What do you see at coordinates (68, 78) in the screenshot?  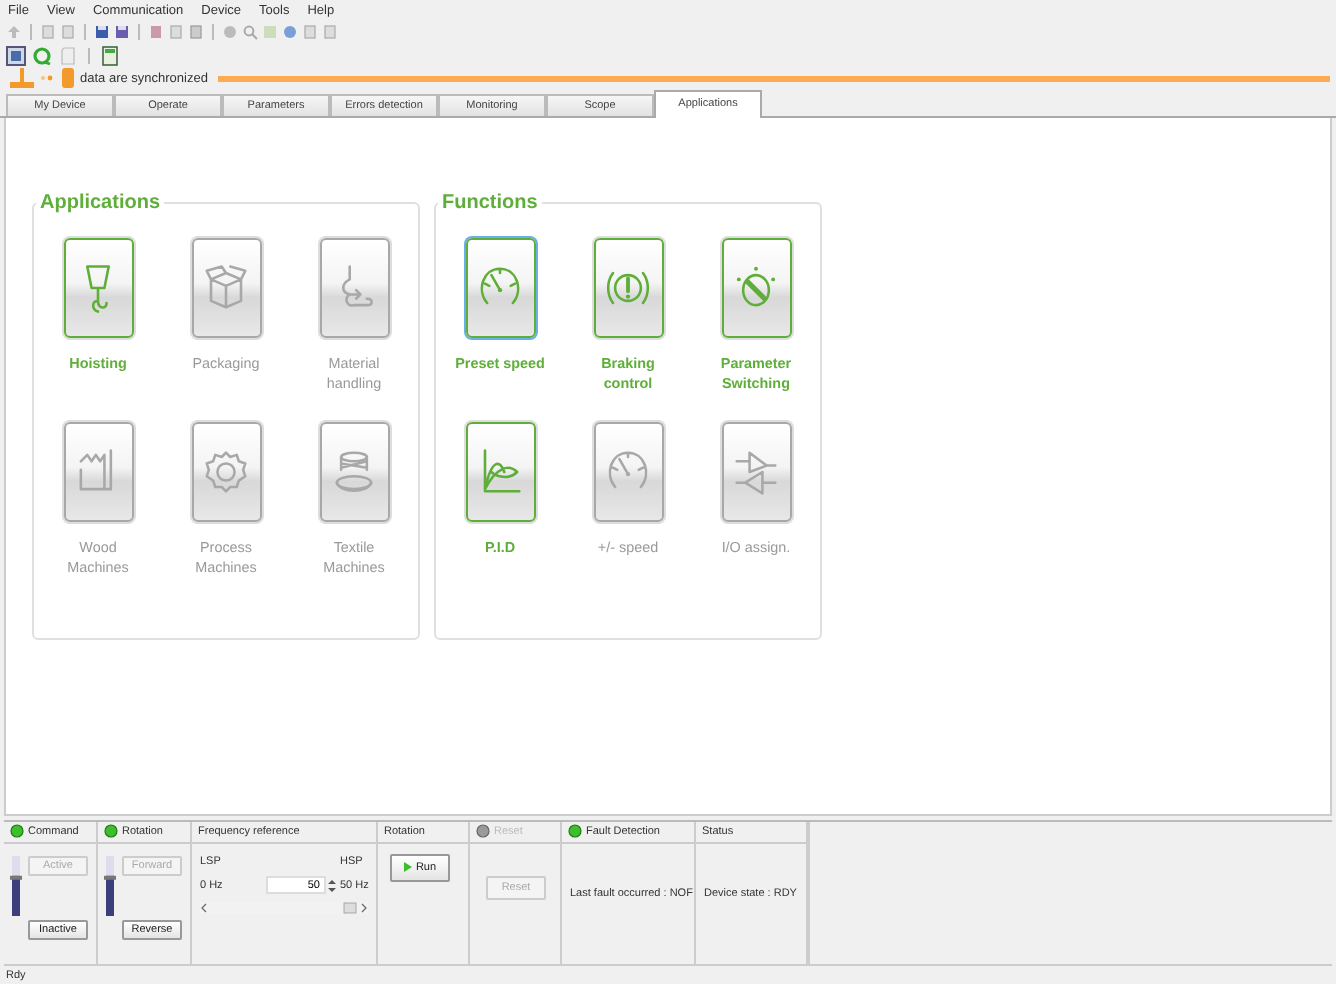 I see `drive-icon` at bounding box center [68, 78].